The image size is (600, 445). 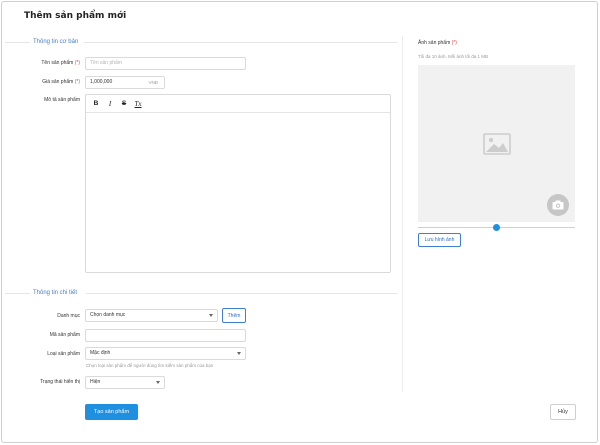 What do you see at coordinates (496, 227) in the screenshot?
I see `image-slider-handle` at bounding box center [496, 227].